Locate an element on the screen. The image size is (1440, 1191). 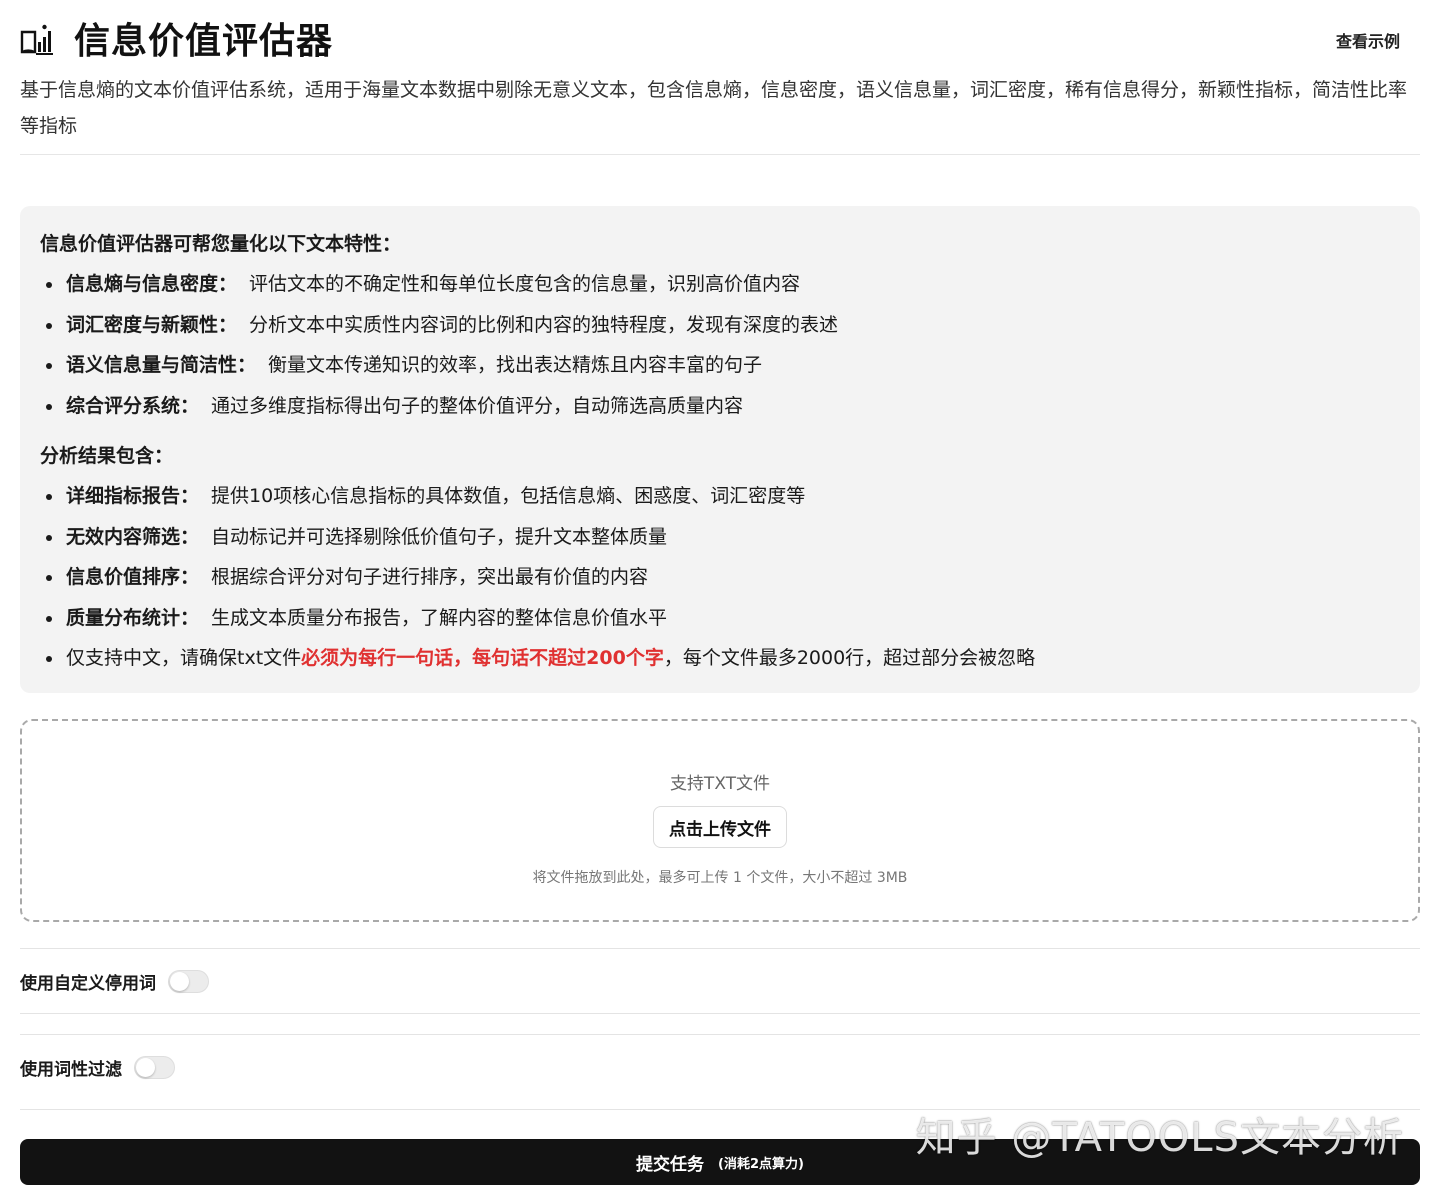
page-title: 信息价值评估器 is located at coordinates (204, 41).